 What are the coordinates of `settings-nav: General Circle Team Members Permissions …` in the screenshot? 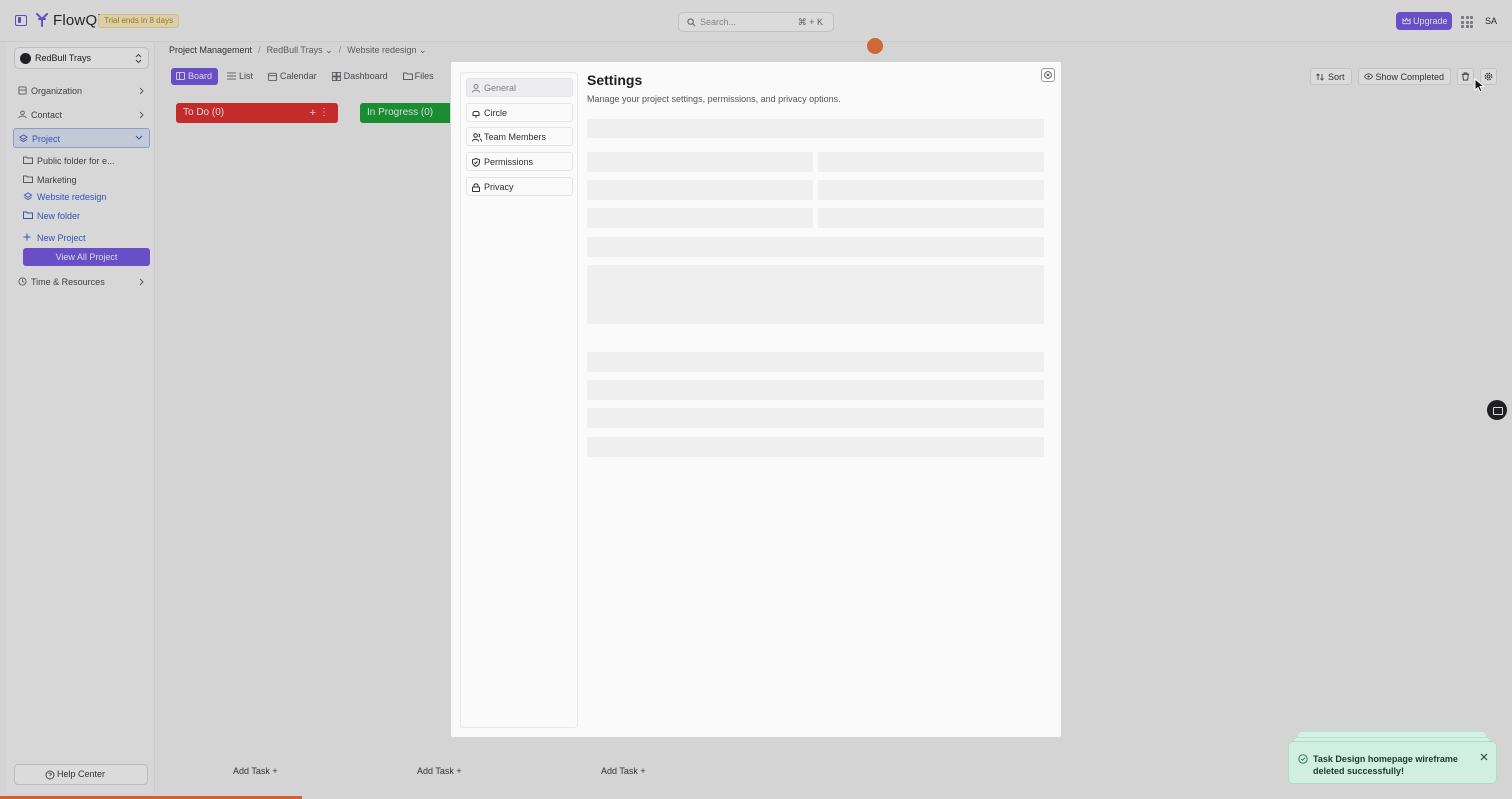 It's located at (519, 400).